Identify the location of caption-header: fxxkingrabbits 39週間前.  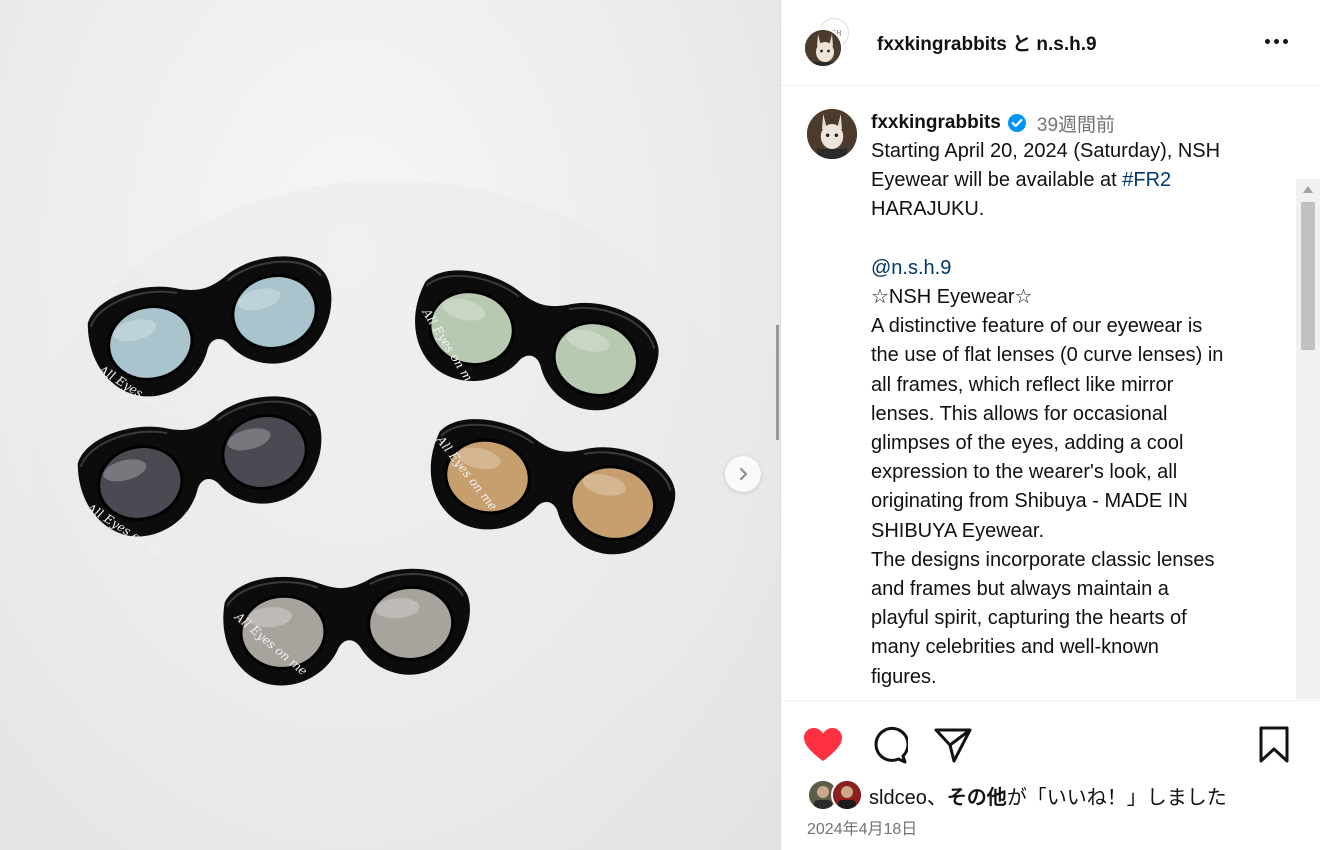
(1076, 123).